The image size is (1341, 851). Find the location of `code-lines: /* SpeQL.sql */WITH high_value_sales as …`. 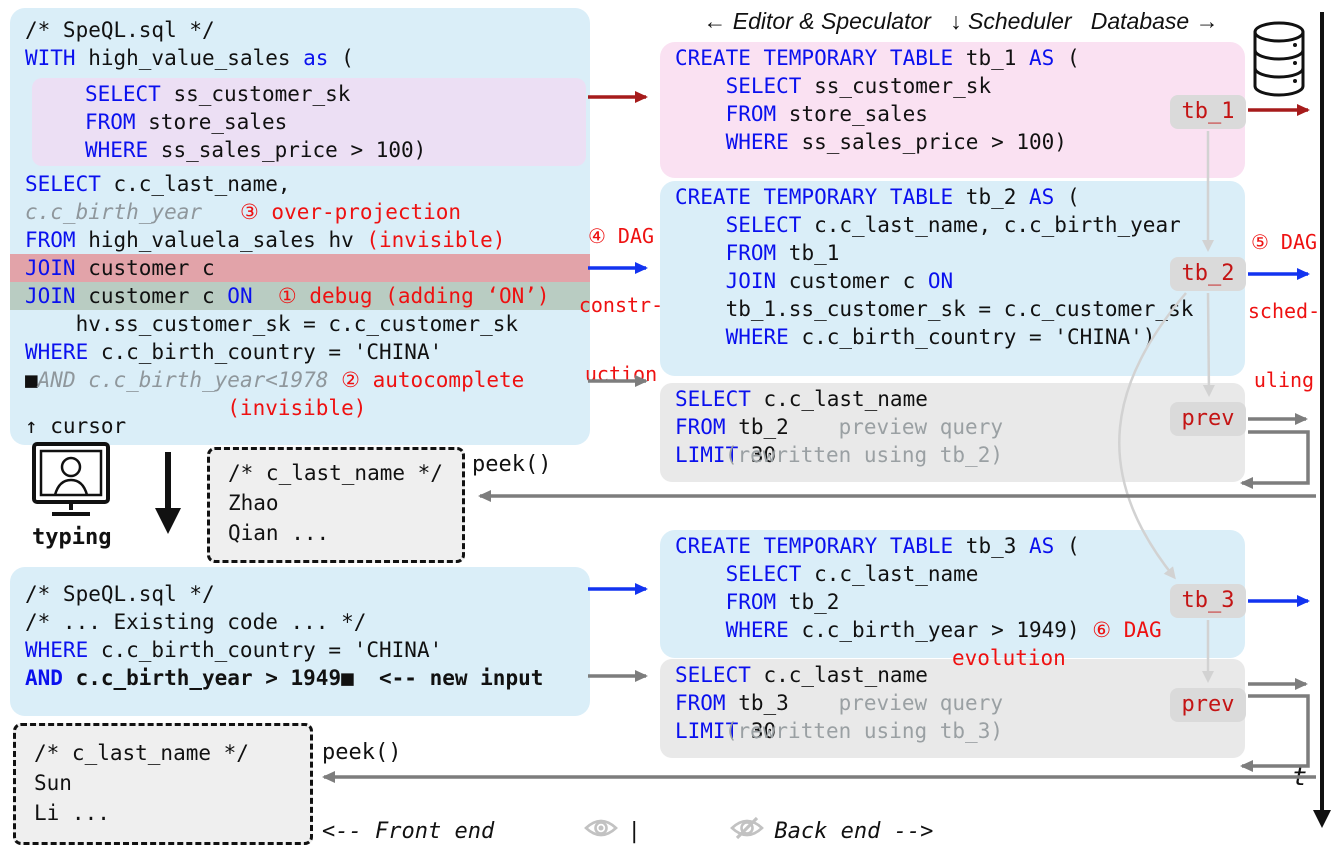

code-lines: /* SpeQL.sql */WITH high_value_sales as … is located at coordinates (300, 44).